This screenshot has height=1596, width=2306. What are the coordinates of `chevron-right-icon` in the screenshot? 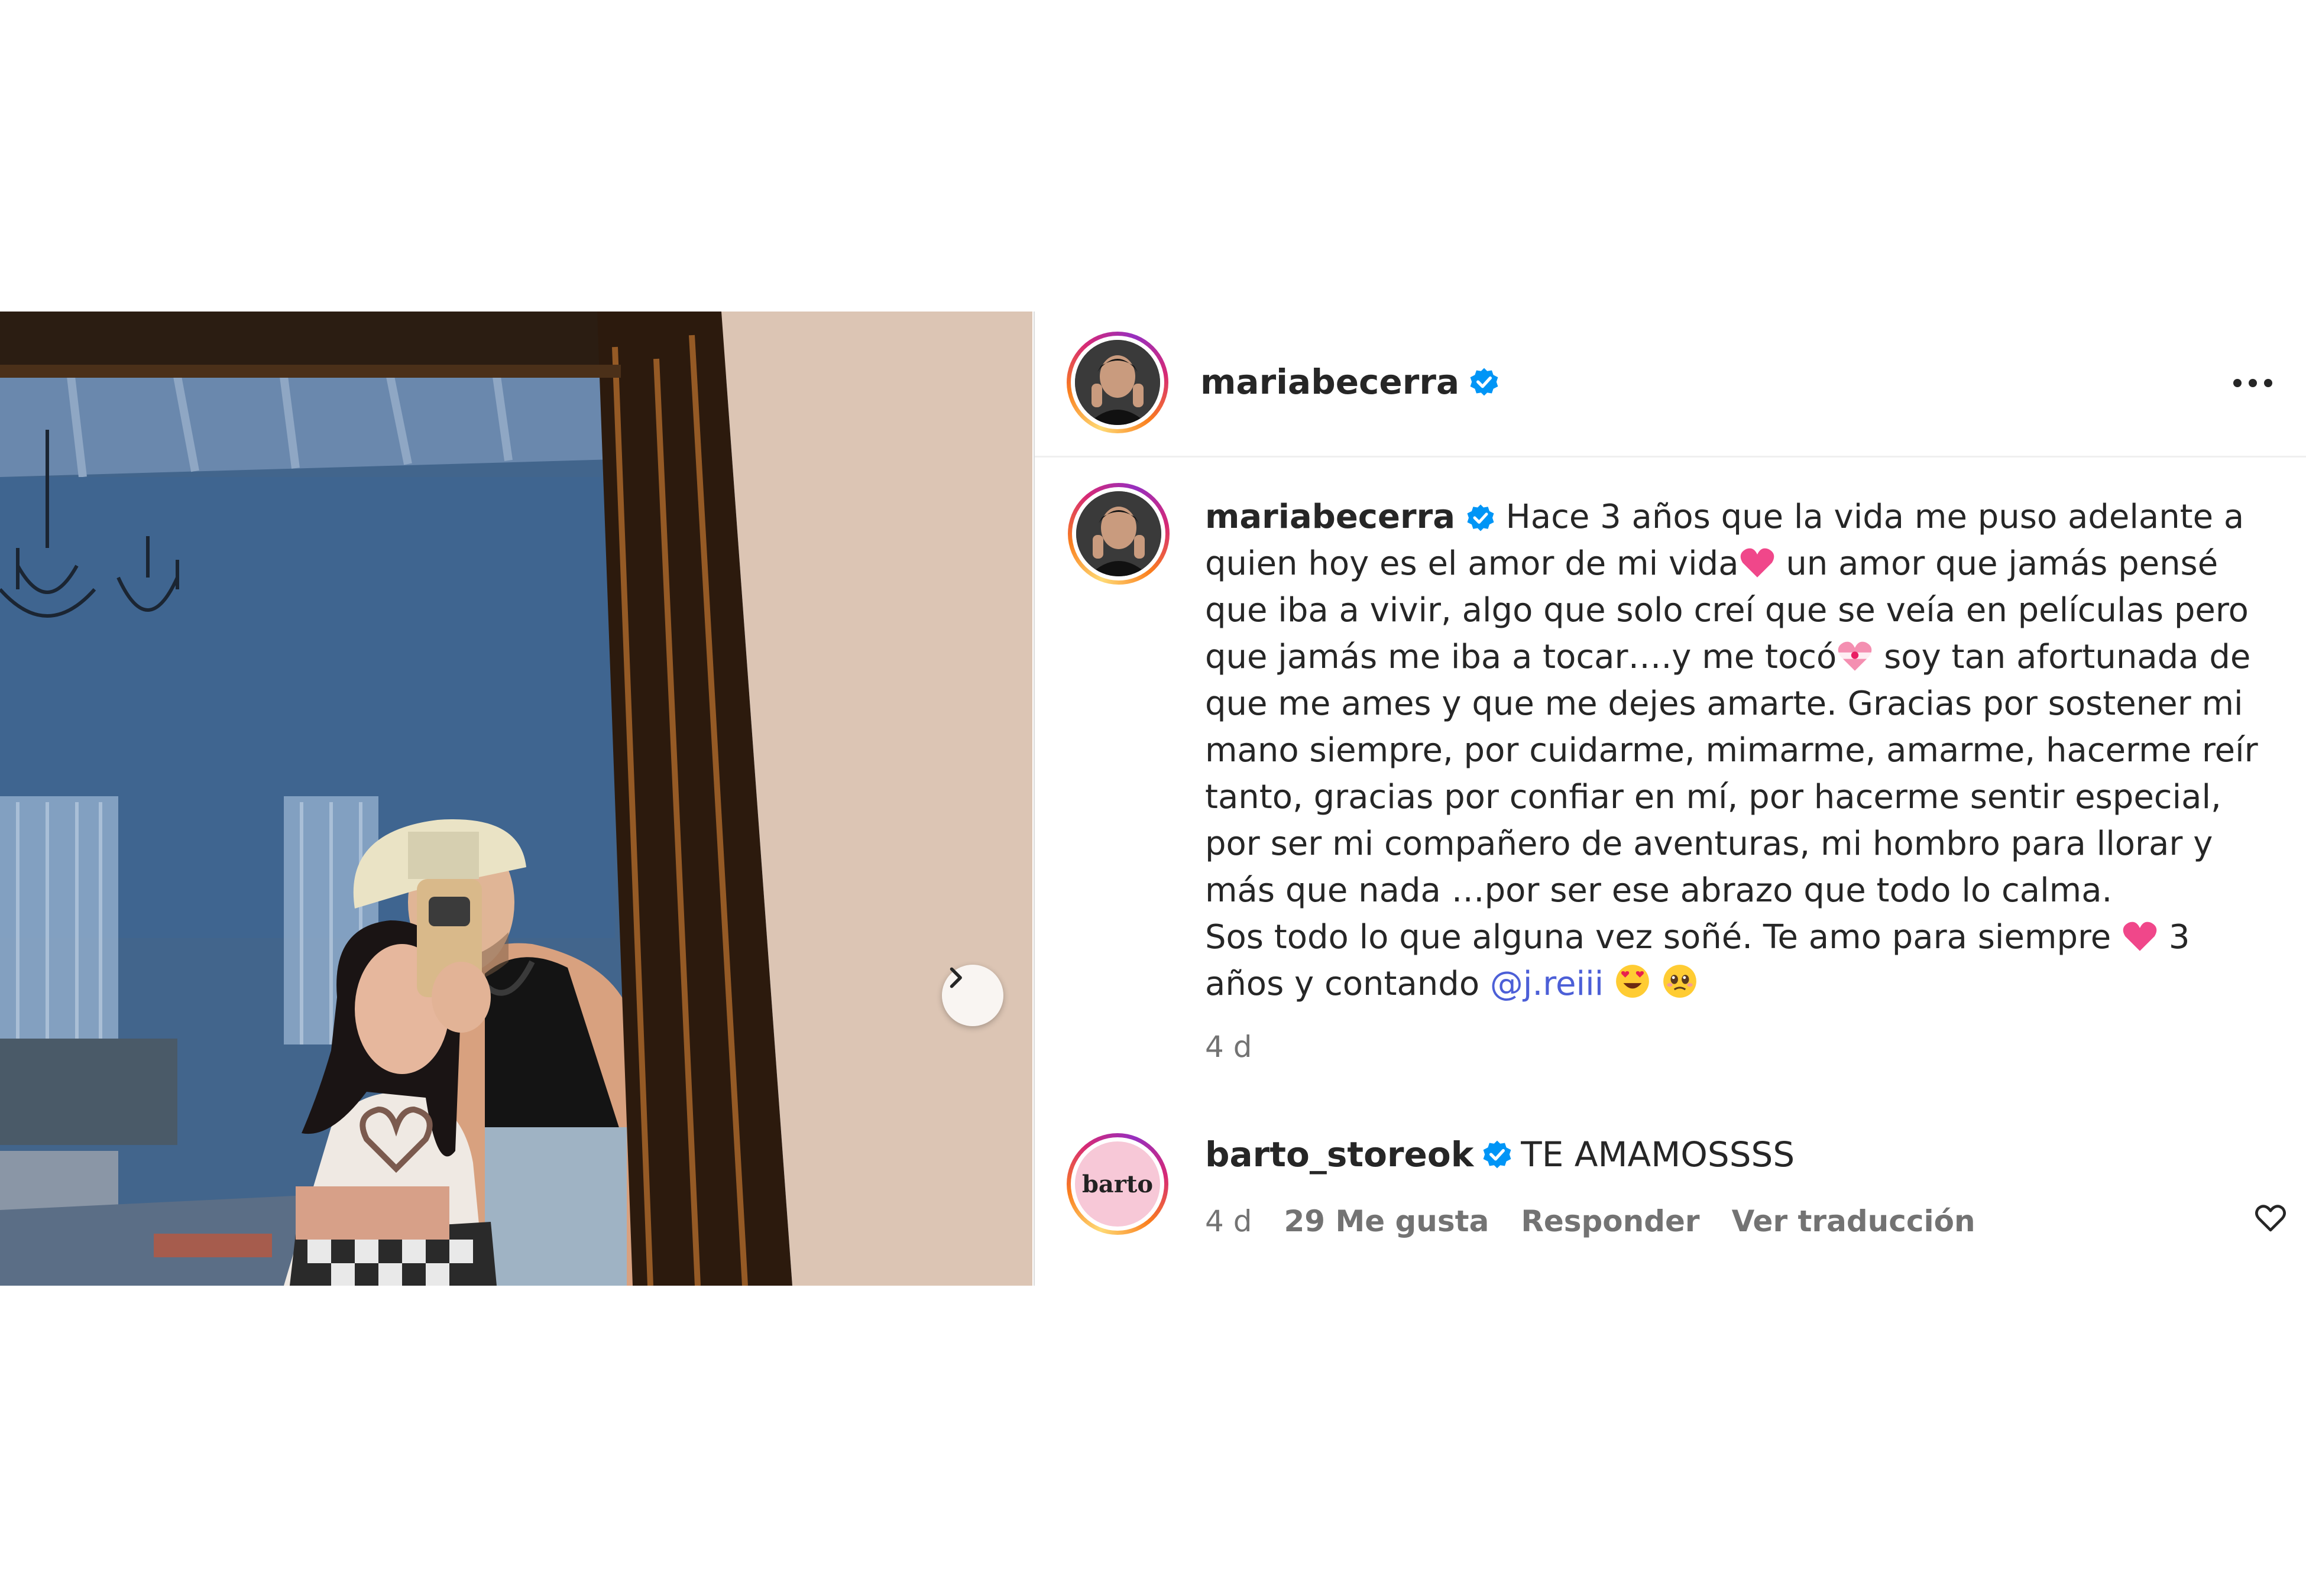 It's located at (956, 977).